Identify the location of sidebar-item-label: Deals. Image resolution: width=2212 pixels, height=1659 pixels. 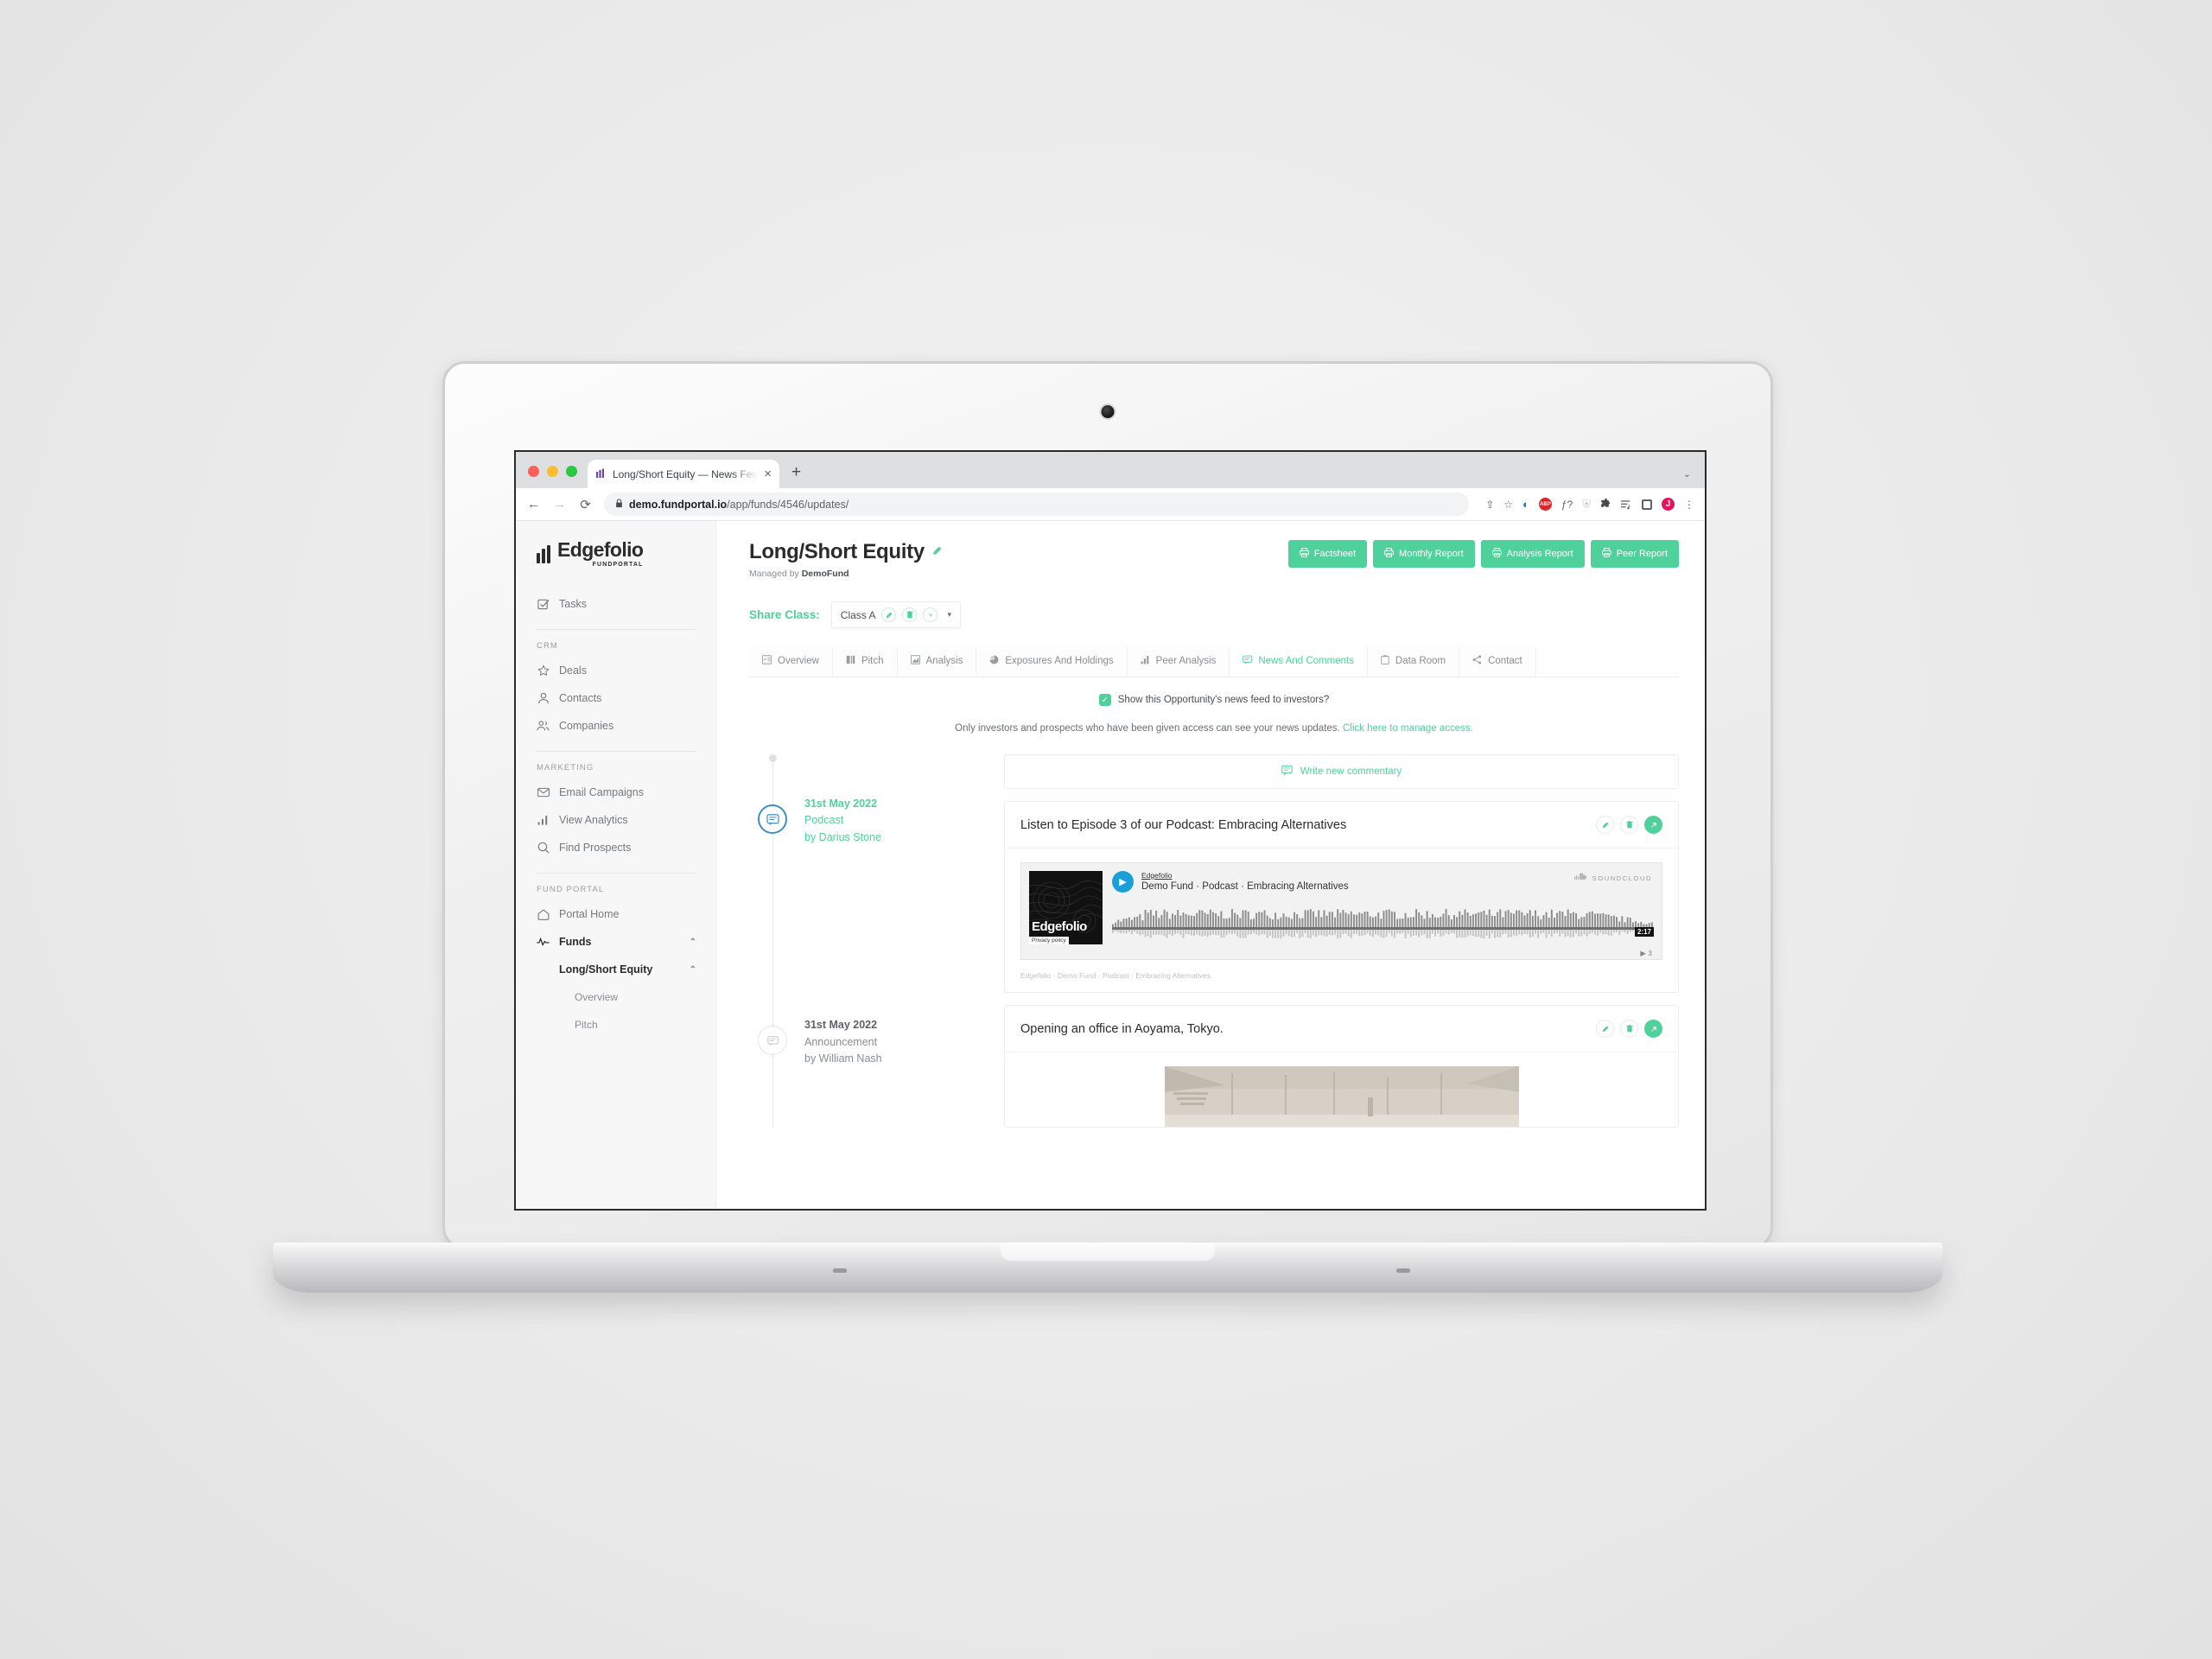
(573, 670).